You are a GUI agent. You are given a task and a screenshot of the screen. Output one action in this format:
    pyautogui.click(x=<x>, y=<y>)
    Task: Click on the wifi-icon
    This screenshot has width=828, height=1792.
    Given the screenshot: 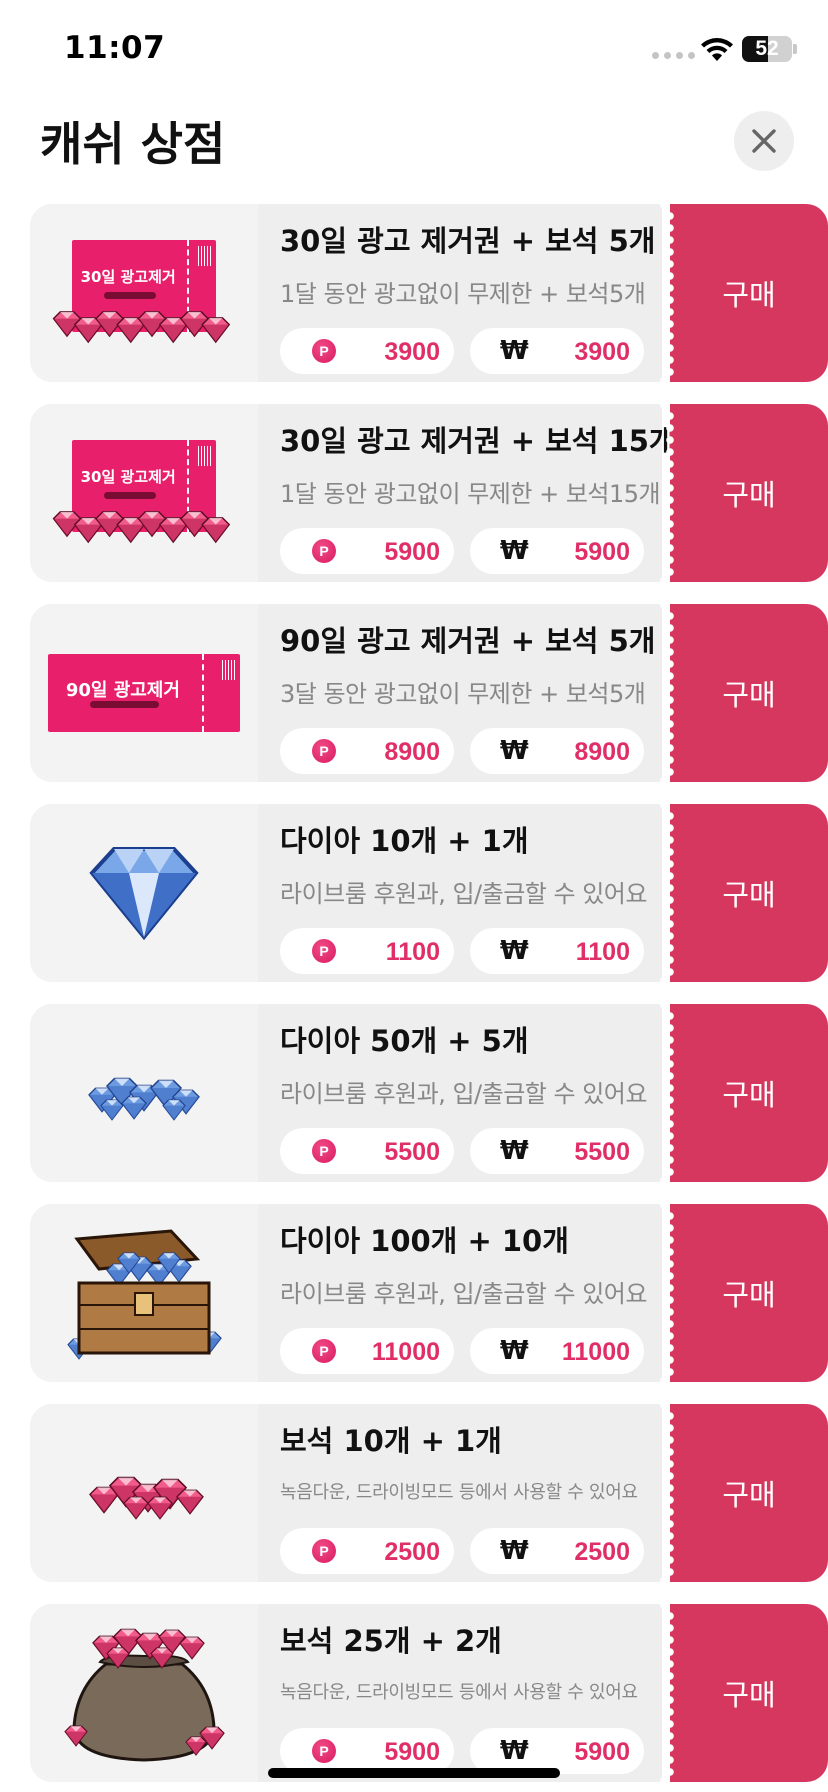 What is the action you would take?
    pyautogui.click(x=717, y=49)
    